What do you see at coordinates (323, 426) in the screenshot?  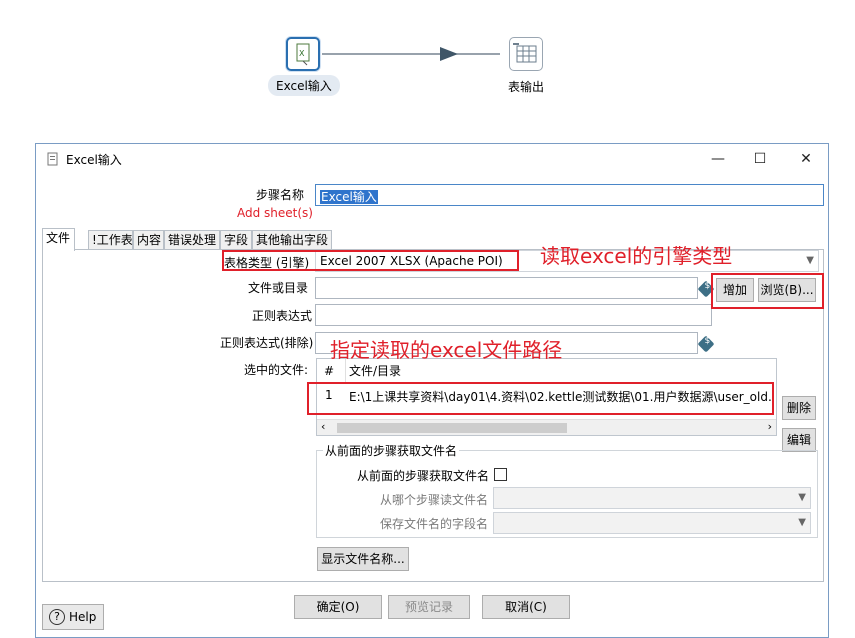 I see `scroll-left-icon: ‹` at bounding box center [323, 426].